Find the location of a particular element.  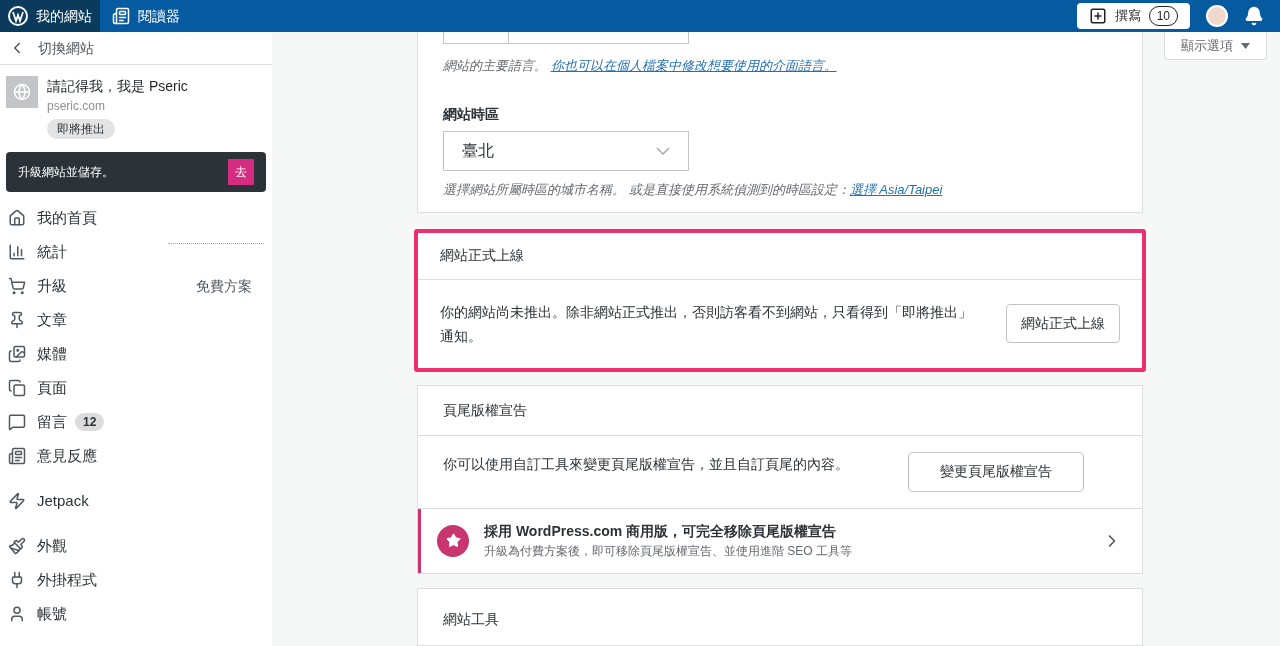

sidebar-item: Jetpack is located at coordinates (63, 501).